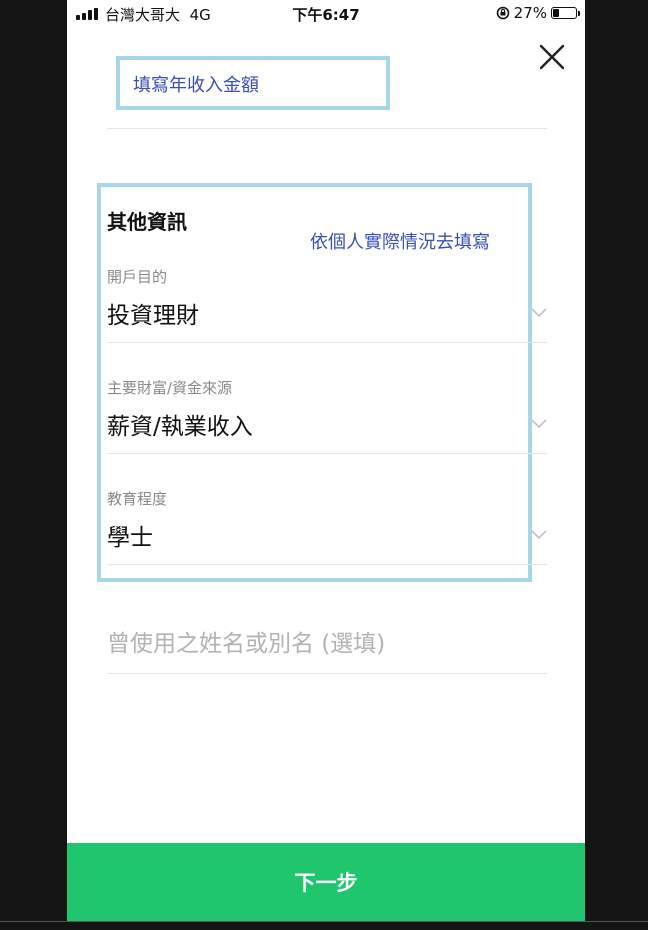 This screenshot has width=648, height=930. What do you see at coordinates (327, 302) in the screenshot?
I see `purpose-dropdown: 開戶目的 投資理財` at bounding box center [327, 302].